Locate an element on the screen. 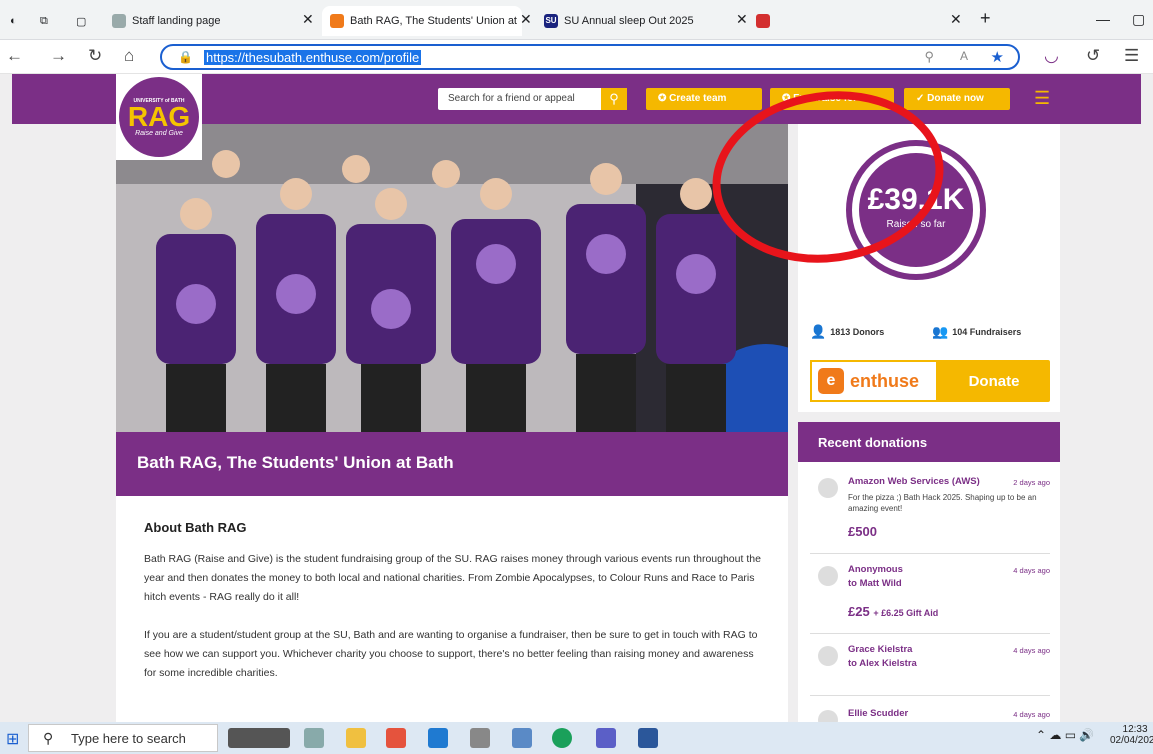  windows-start-icon: ⊞ is located at coordinates (12, 739).